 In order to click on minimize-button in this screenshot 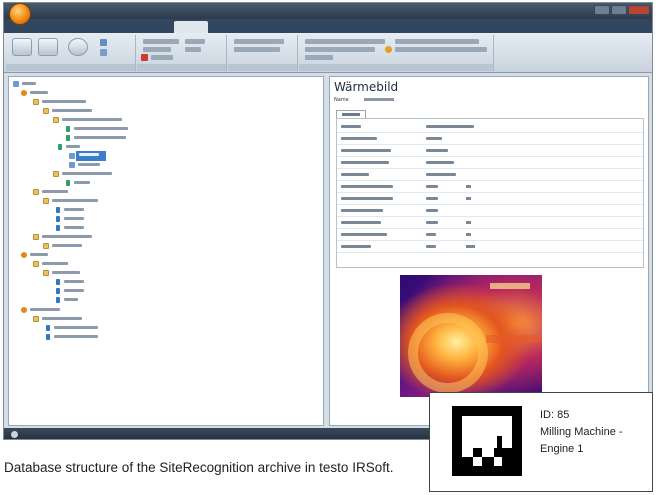, I will do `click(602, 10)`.